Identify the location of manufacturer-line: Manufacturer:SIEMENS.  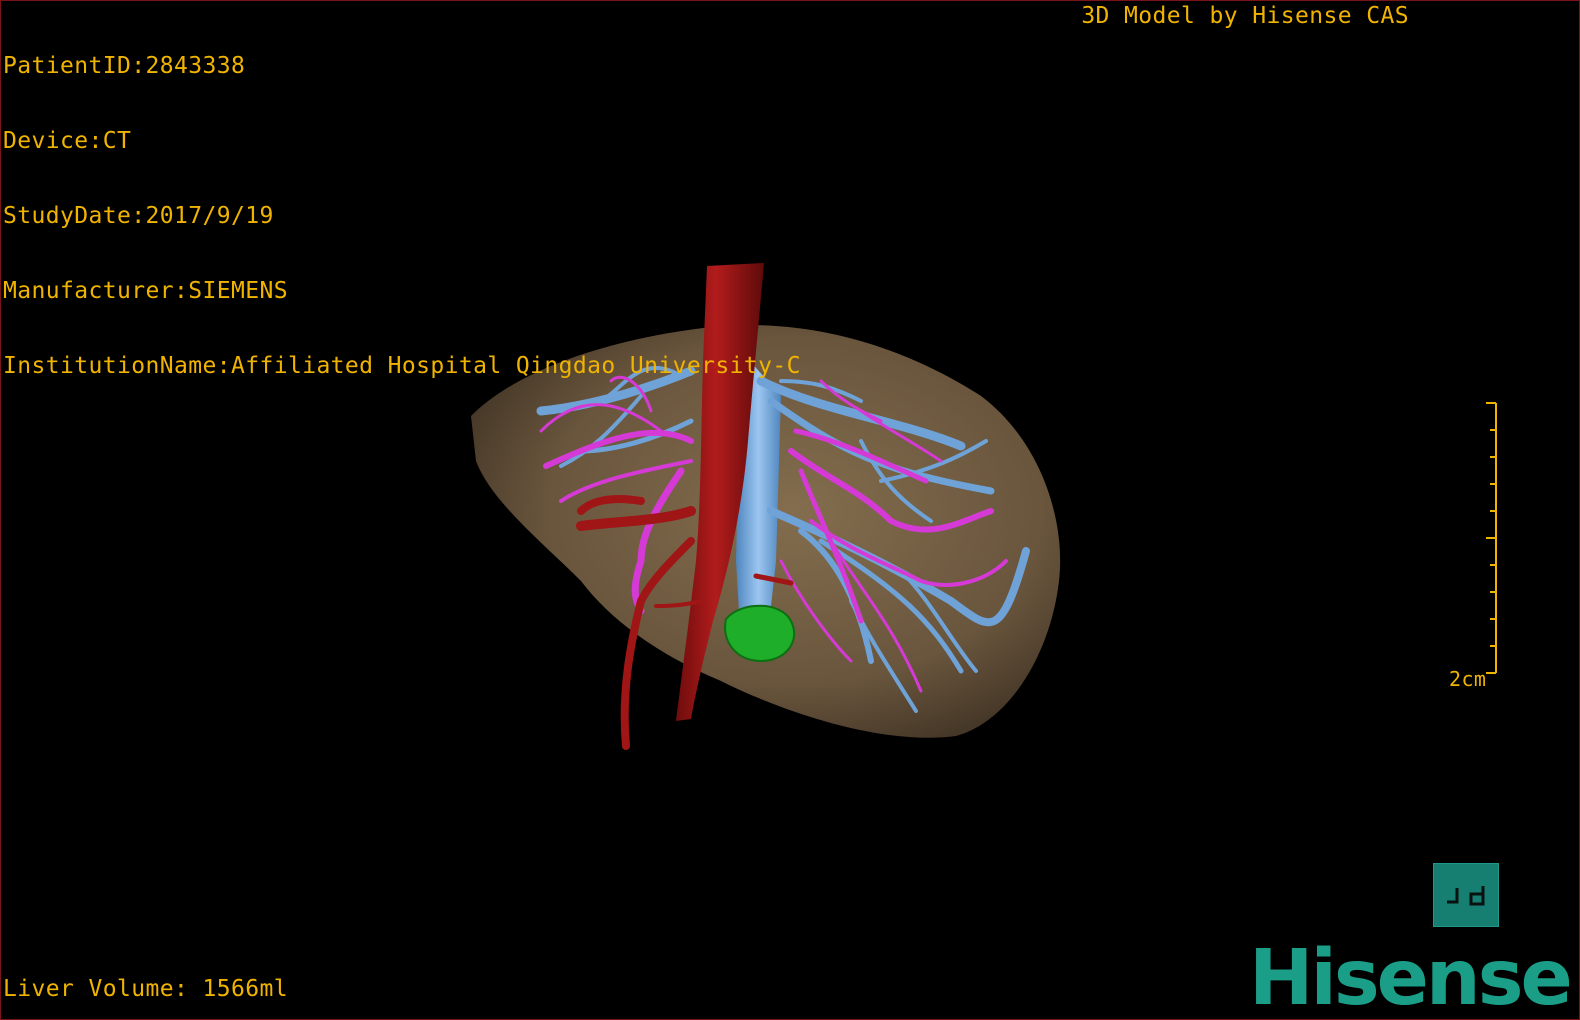
(145, 291).